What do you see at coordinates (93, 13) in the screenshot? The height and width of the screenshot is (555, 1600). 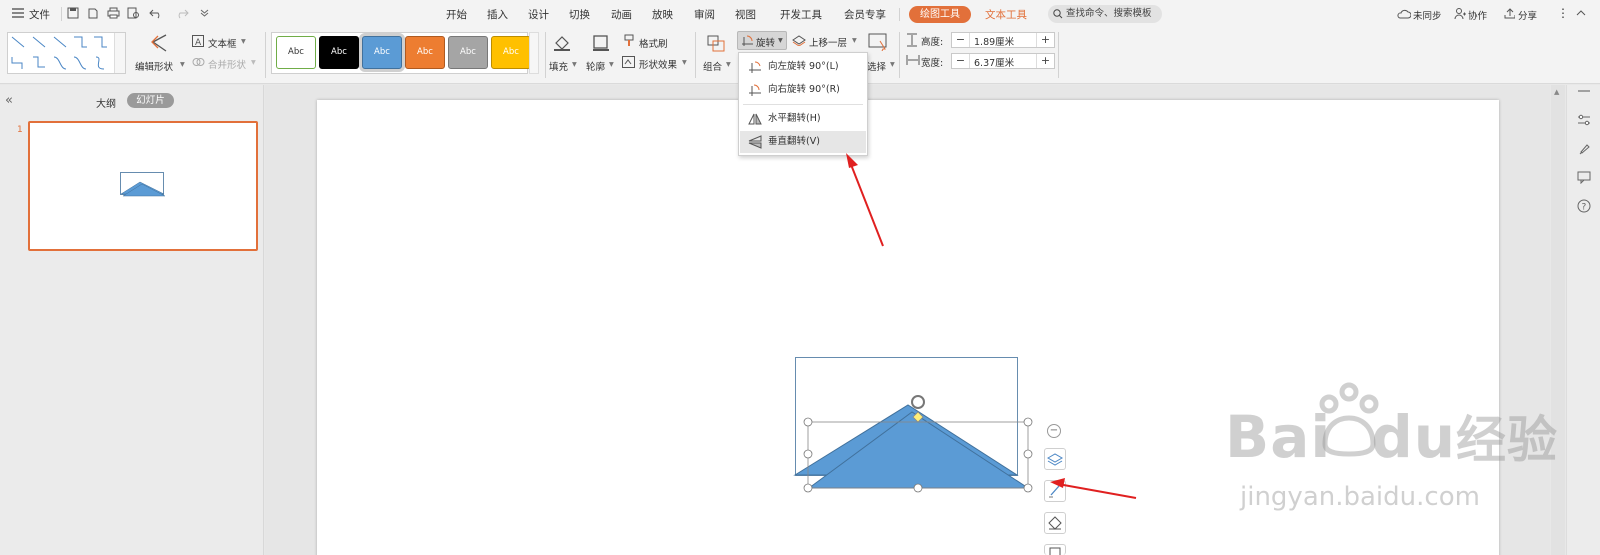 I see `output-pdf-icon` at bounding box center [93, 13].